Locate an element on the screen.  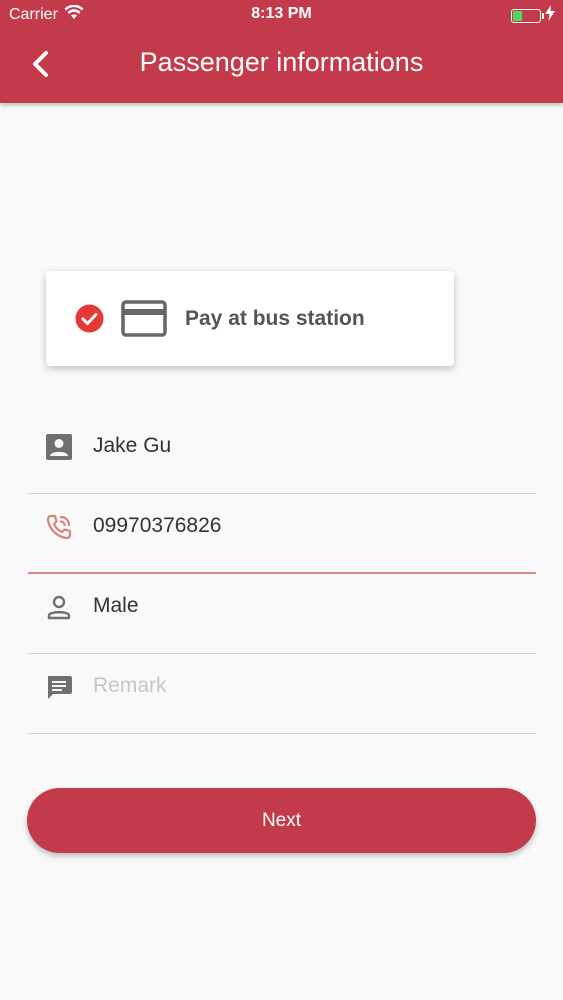
check-circle-icon is located at coordinates (89, 318).